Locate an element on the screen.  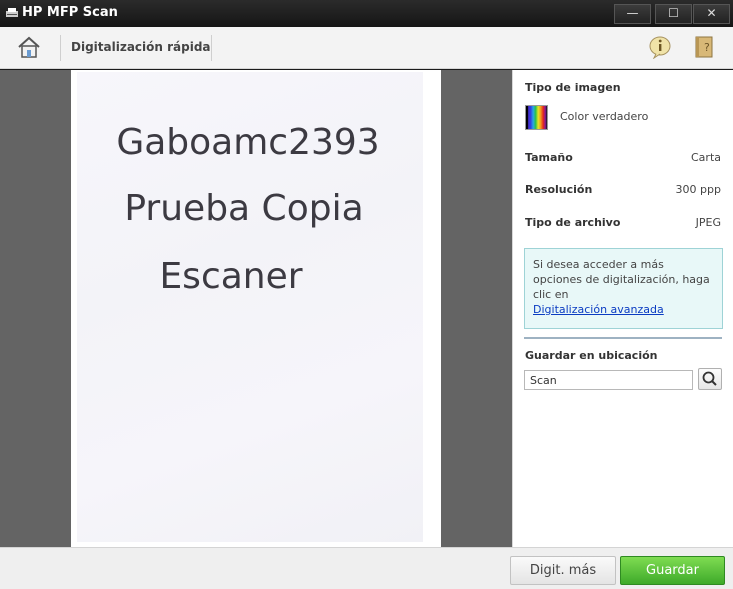
search-icon is located at coordinates (709, 378).